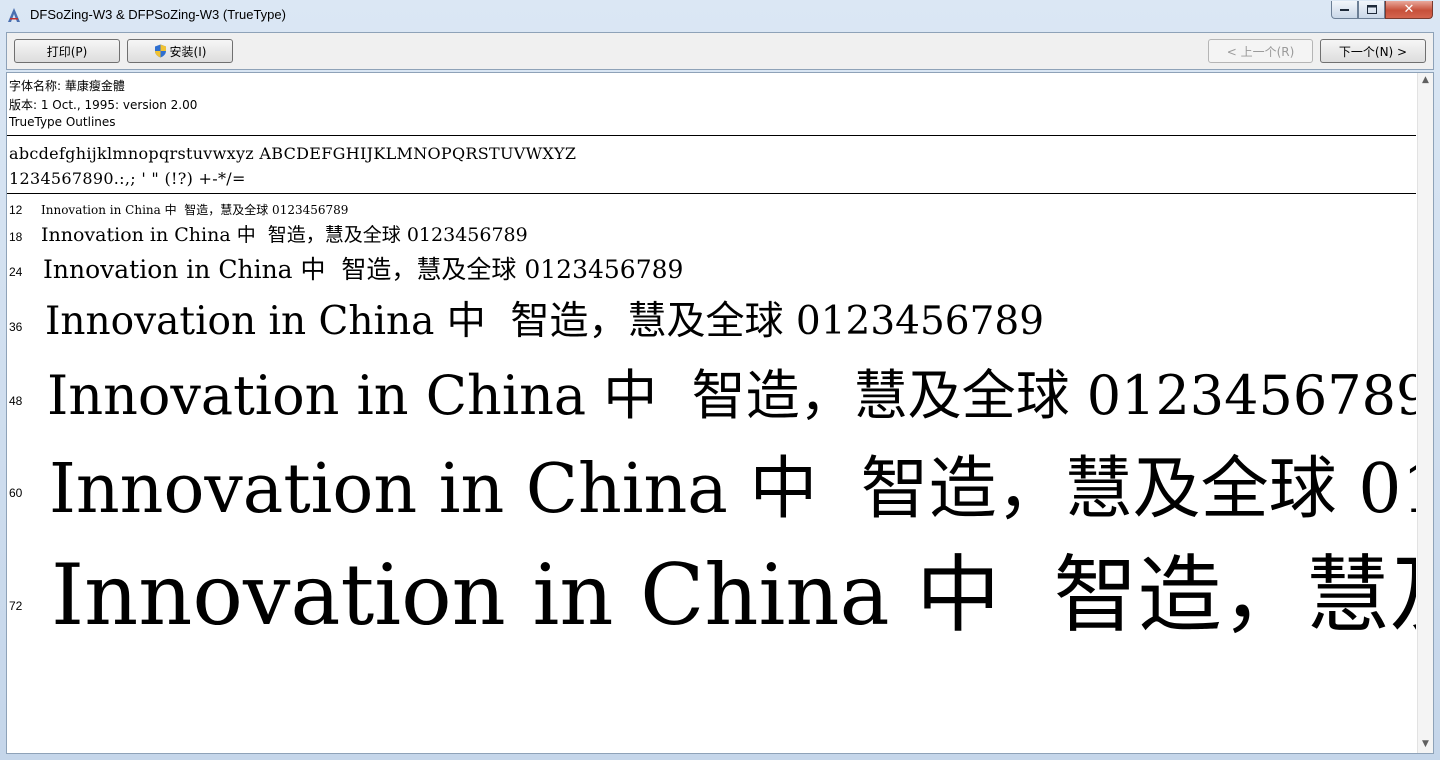 The image size is (1440, 760). What do you see at coordinates (731, 395) in the screenshot?
I see `sample-text-48: Innovation in China 中 智造，慧及全球 0123456789` at bounding box center [731, 395].